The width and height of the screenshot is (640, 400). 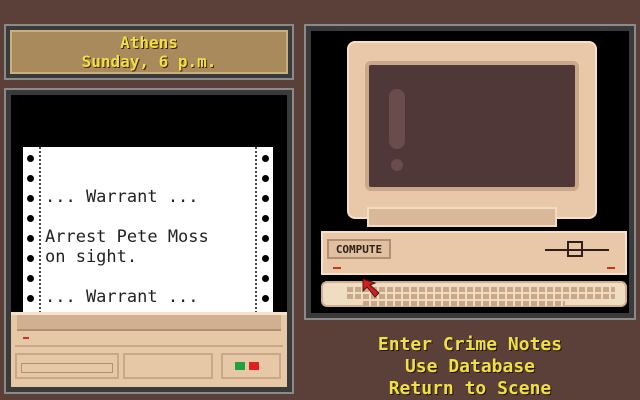 What do you see at coordinates (149, 61) in the screenshot?
I see `location-time: Sunday, 6 p.m.` at bounding box center [149, 61].